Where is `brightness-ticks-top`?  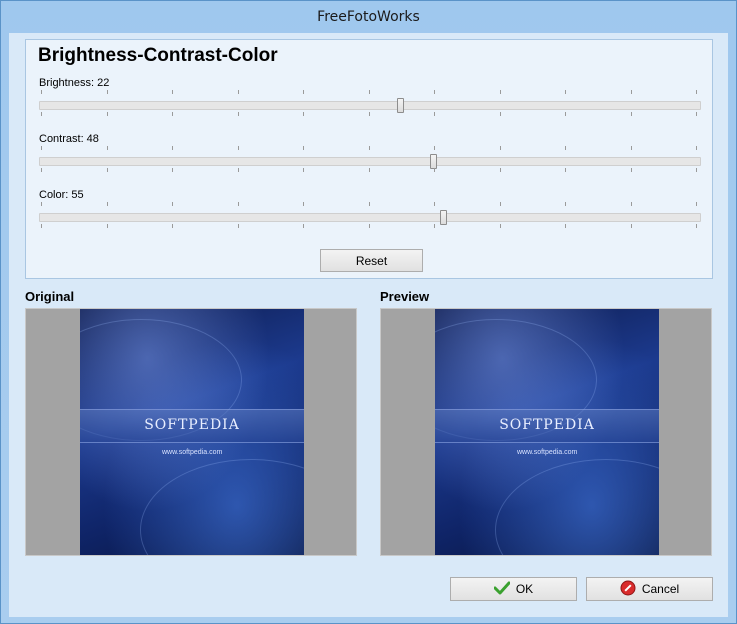 brightness-ticks-top is located at coordinates (371, 95).